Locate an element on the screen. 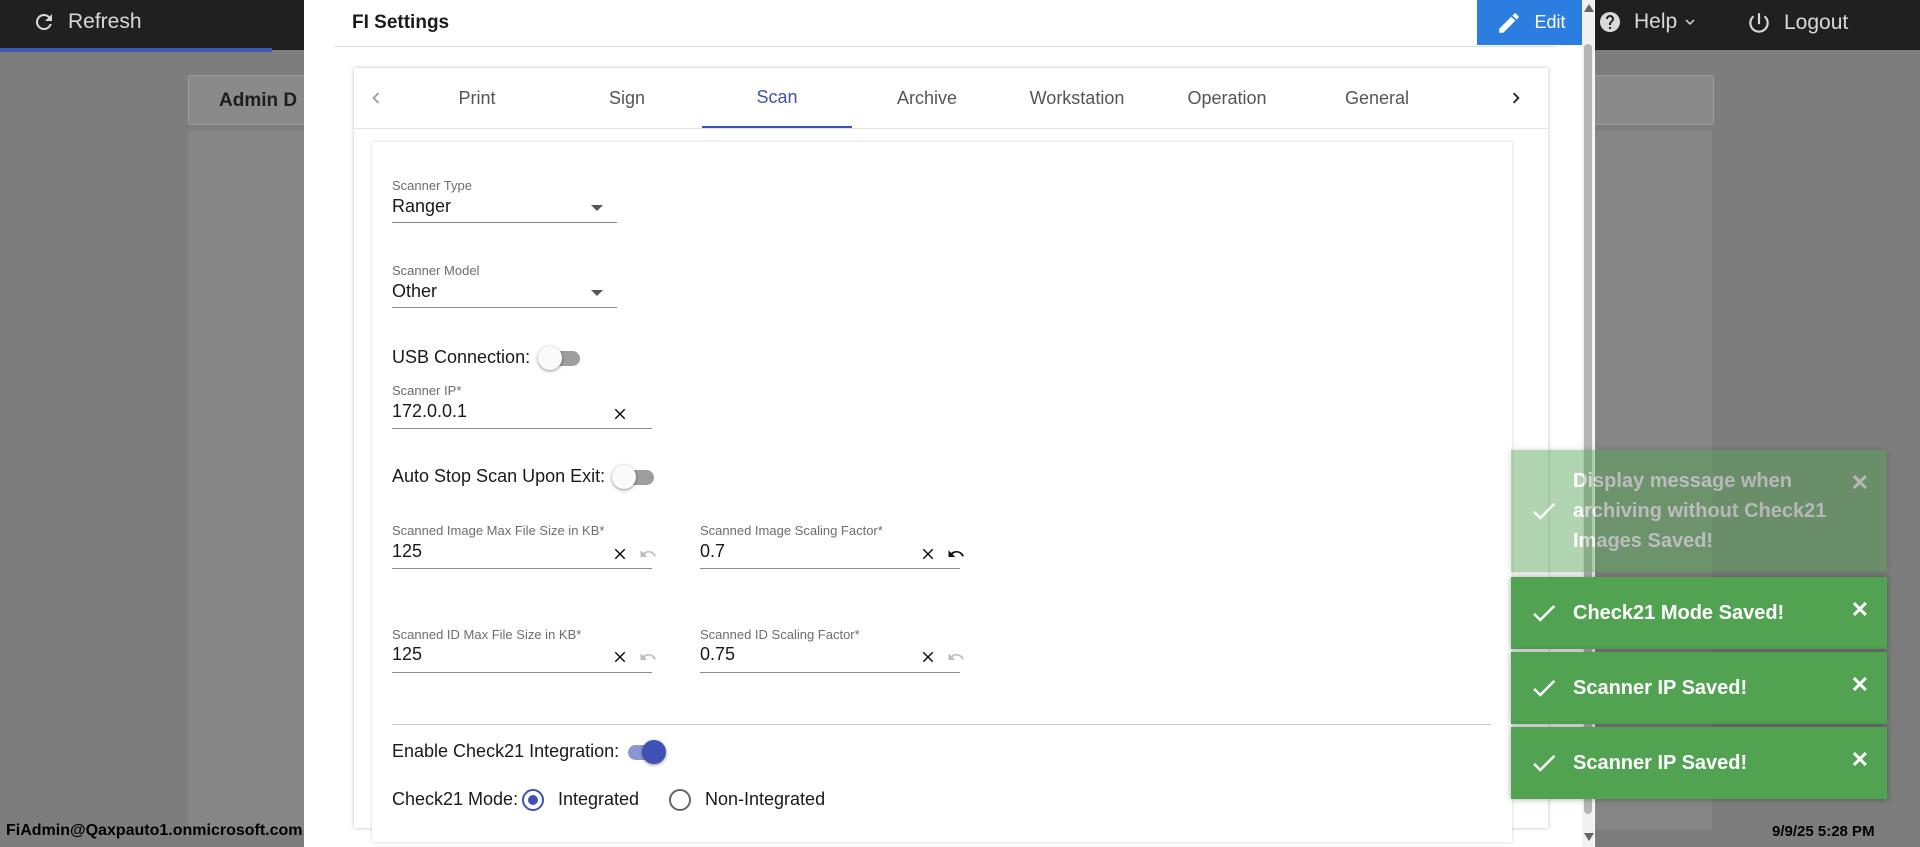  check21-mode-integrated-label: Integrated is located at coordinates (598, 799).